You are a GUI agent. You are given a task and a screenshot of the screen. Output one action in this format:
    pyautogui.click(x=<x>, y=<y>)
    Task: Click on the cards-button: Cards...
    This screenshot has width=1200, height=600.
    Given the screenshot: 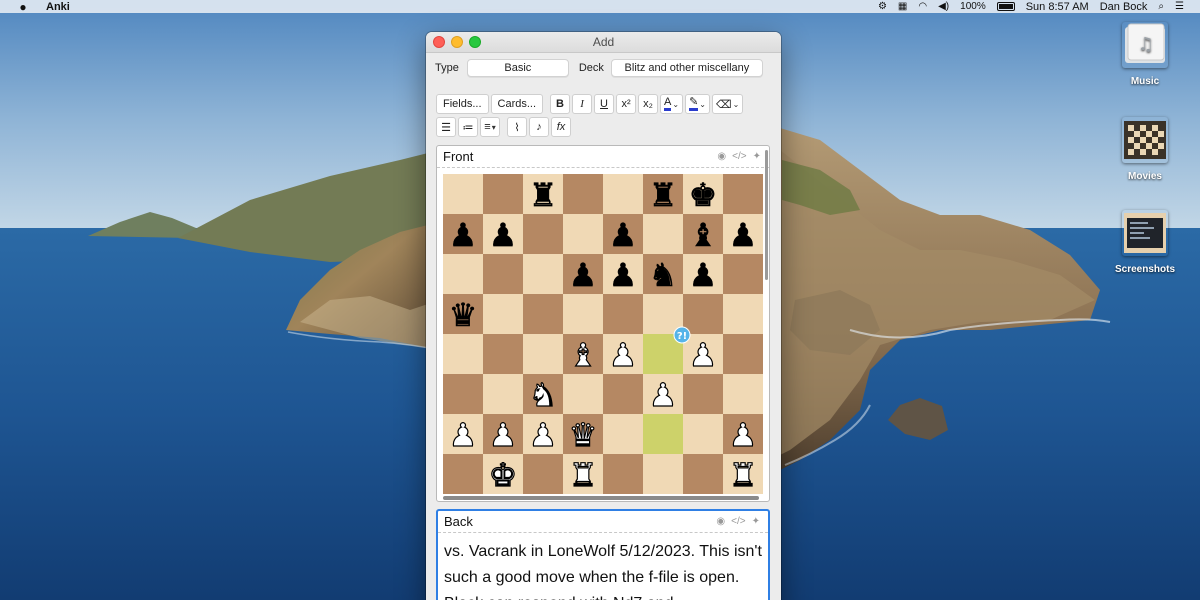 What is the action you would take?
    pyautogui.click(x=517, y=104)
    